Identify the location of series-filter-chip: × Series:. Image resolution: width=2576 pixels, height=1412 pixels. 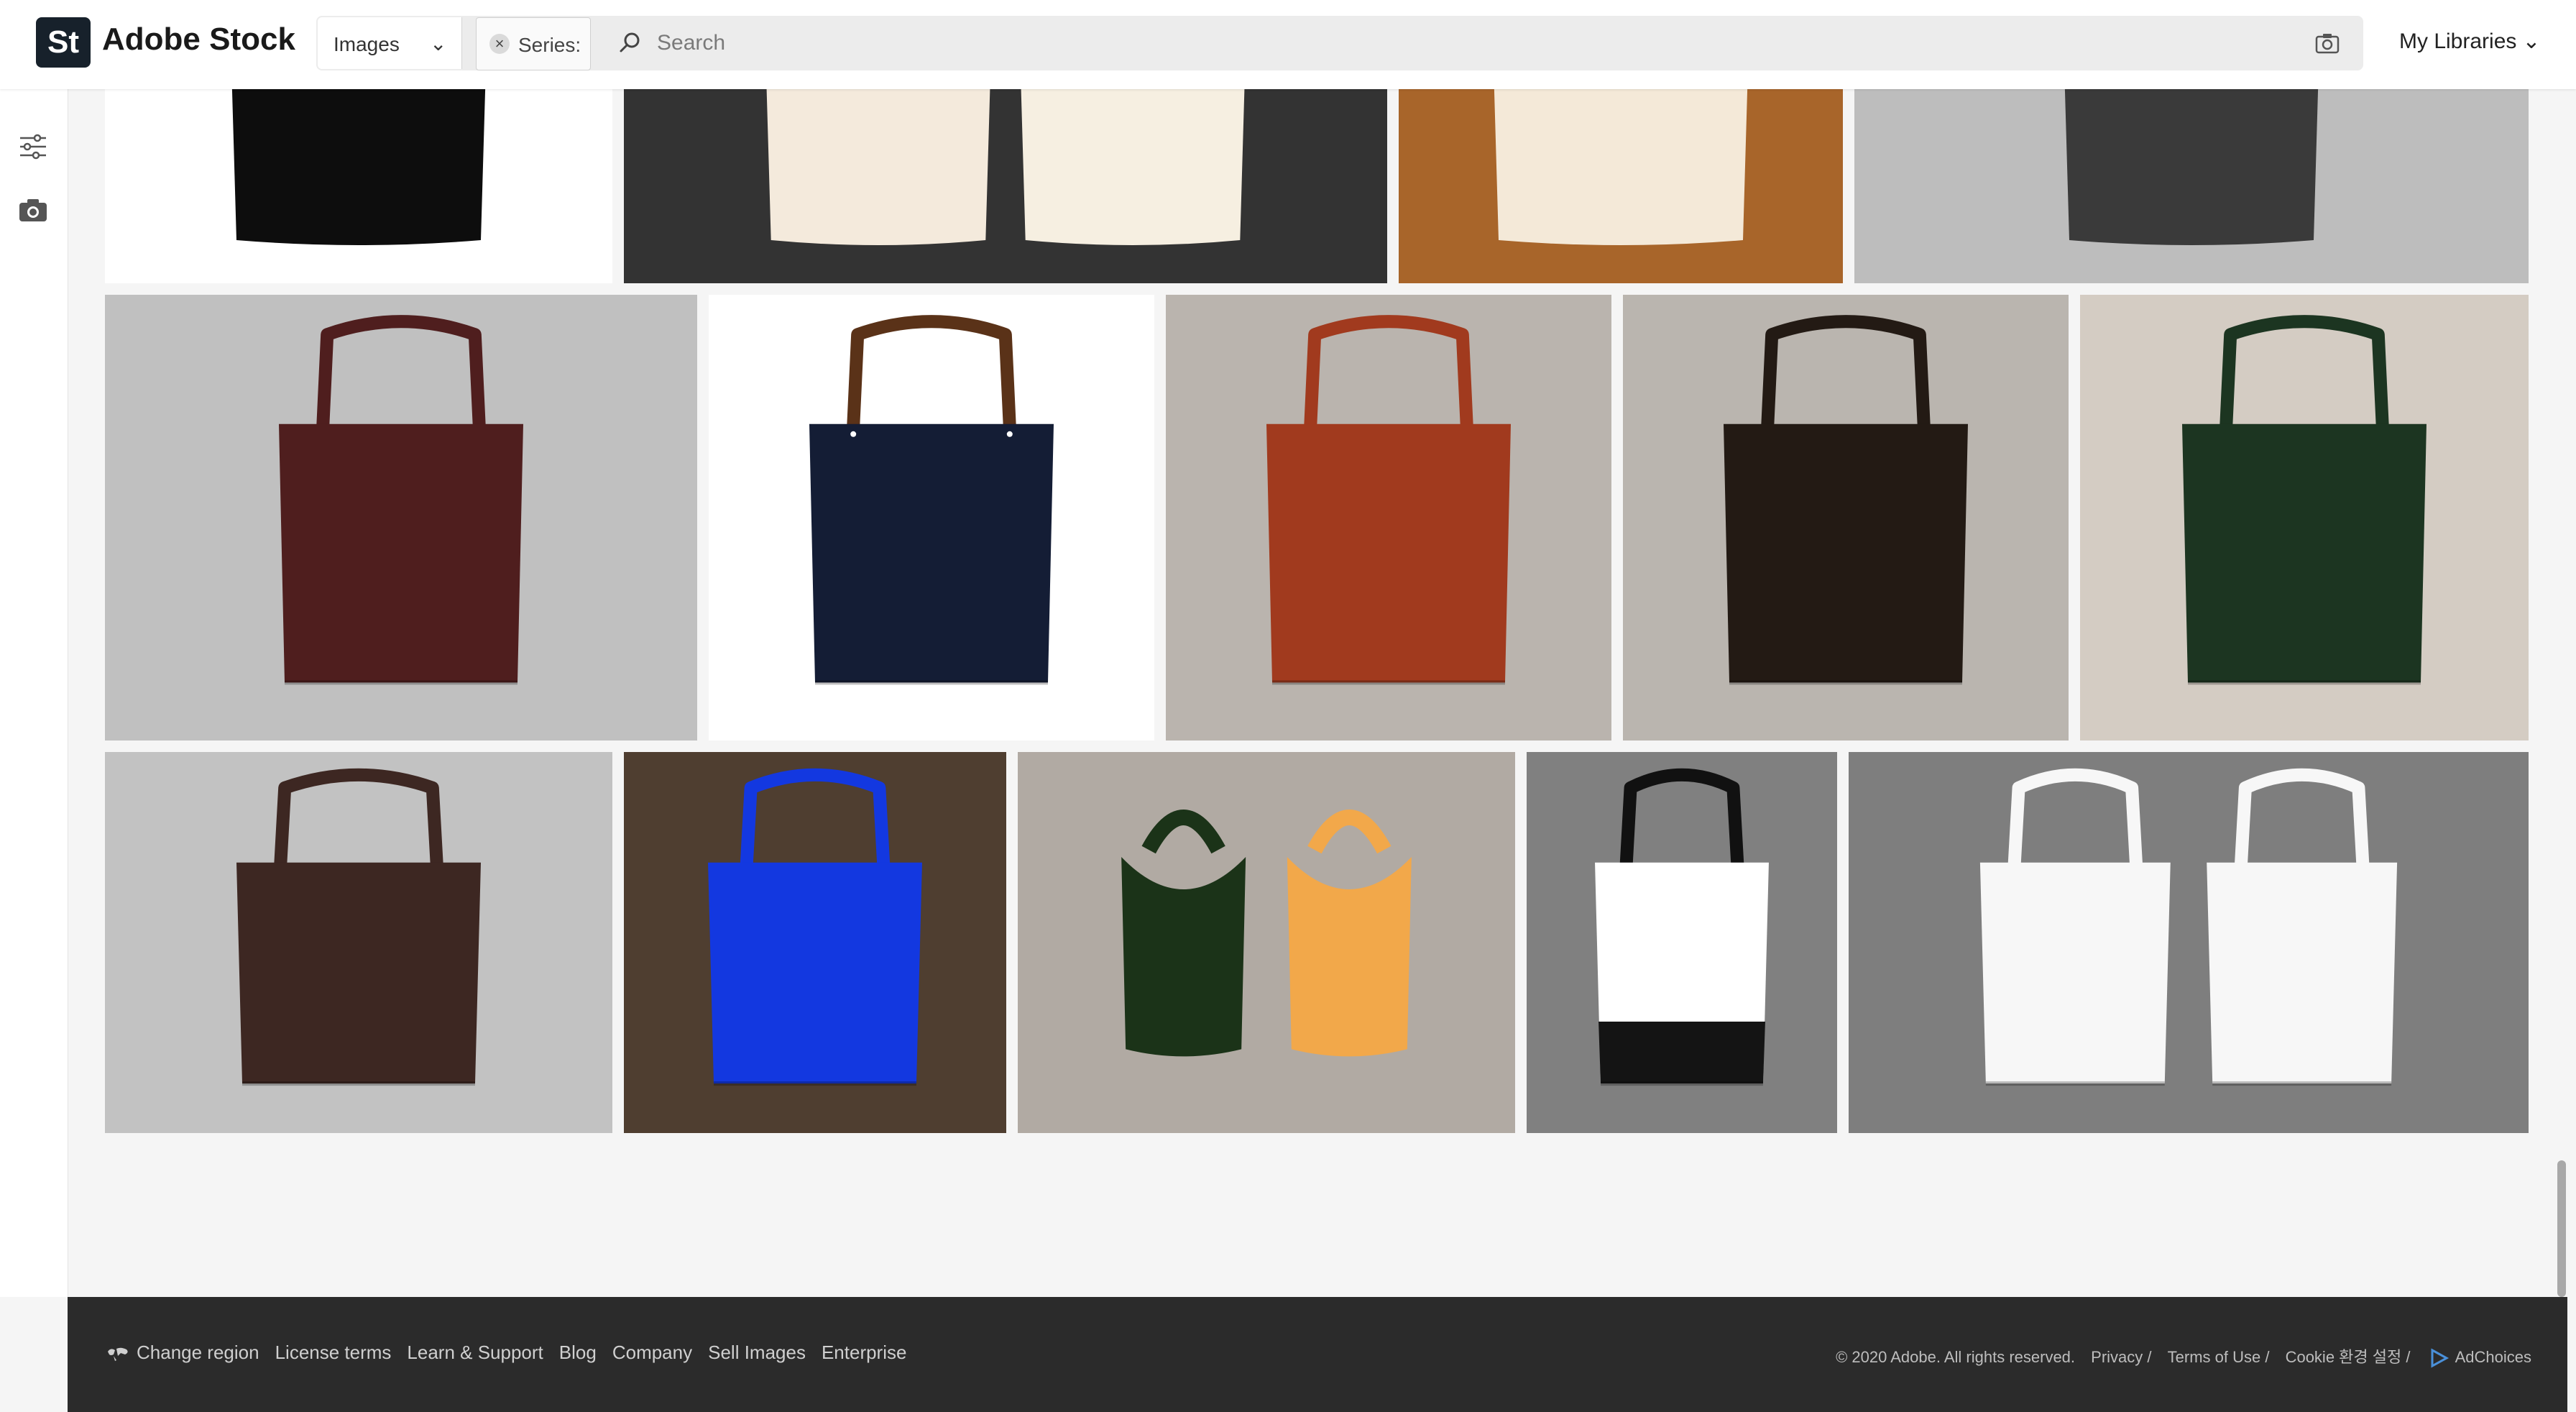
(533, 43).